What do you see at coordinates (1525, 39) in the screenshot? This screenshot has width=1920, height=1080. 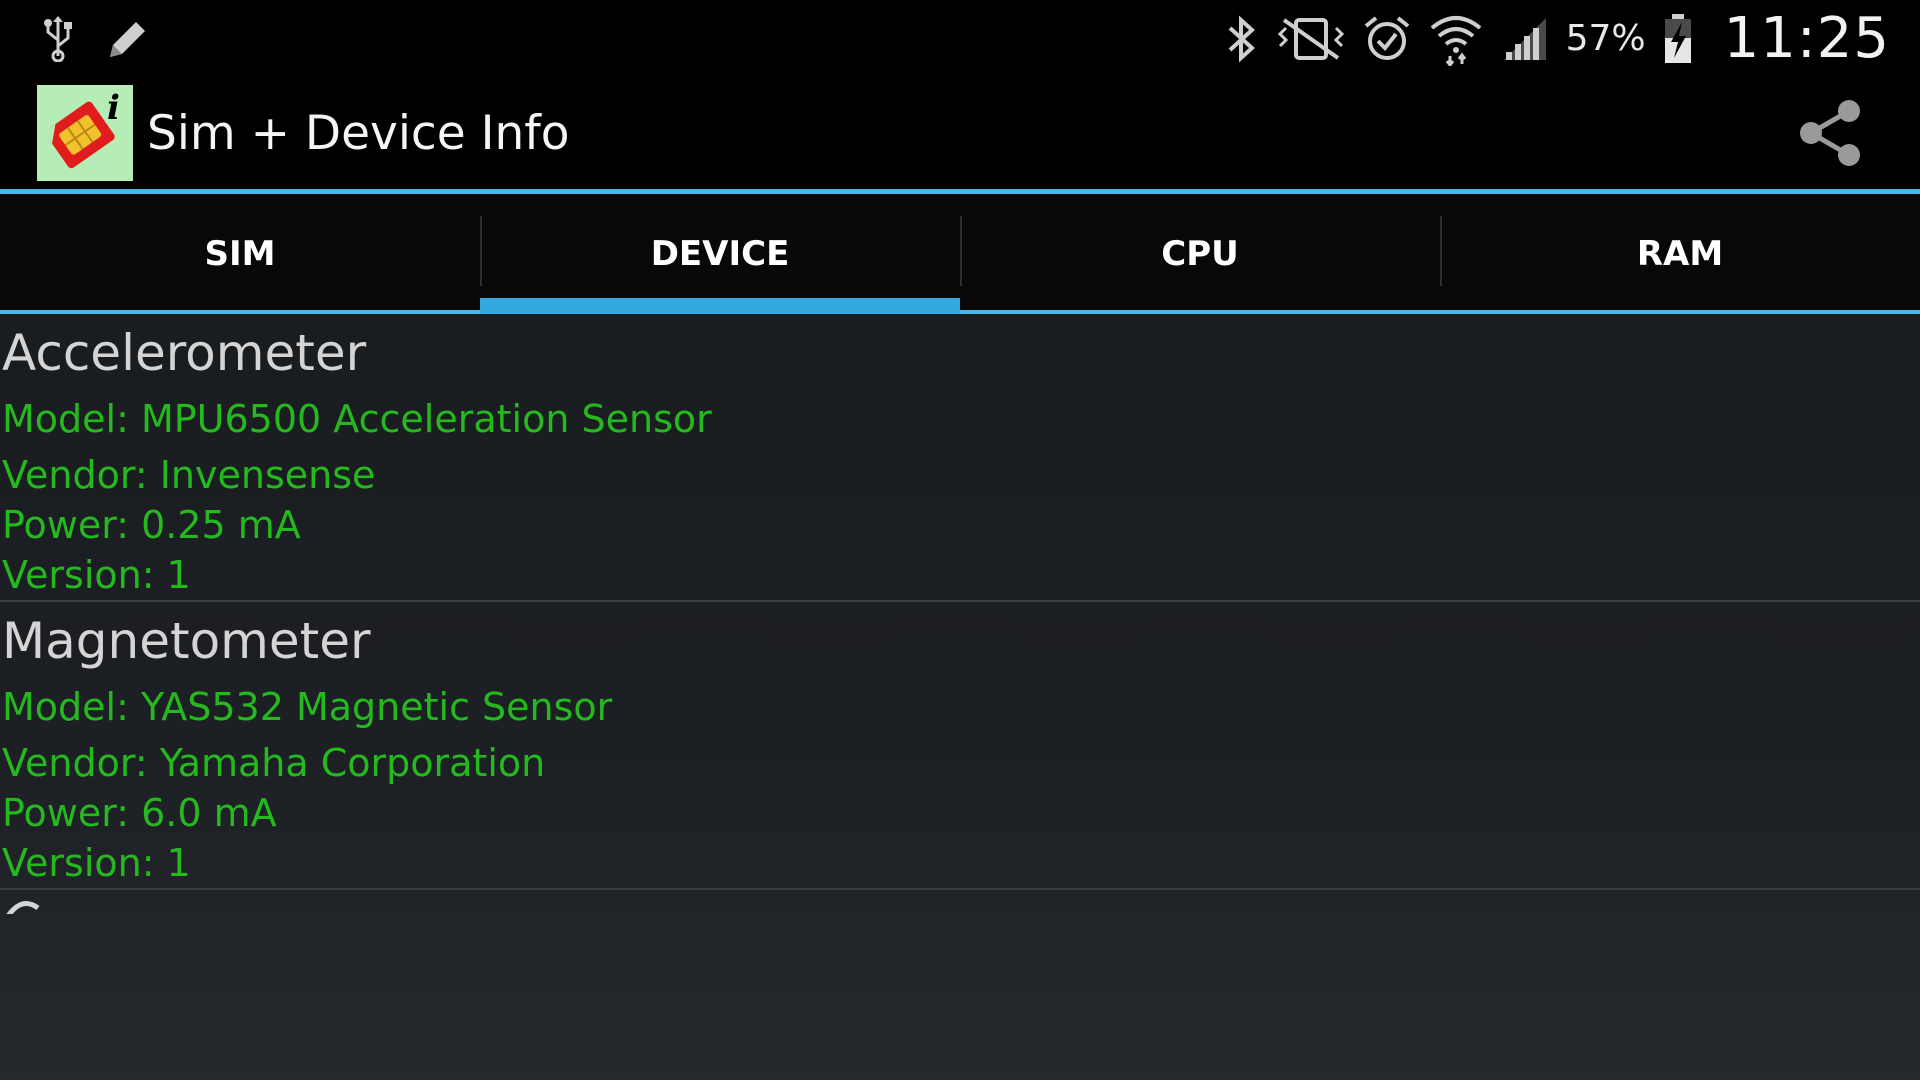 I see `signal-icon` at bounding box center [1525, 39].